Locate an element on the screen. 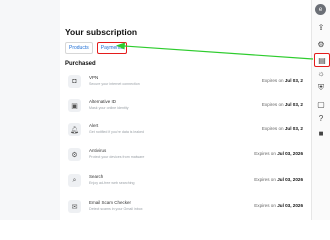  tab-payments: Payments is located at coordinates (111, 48).